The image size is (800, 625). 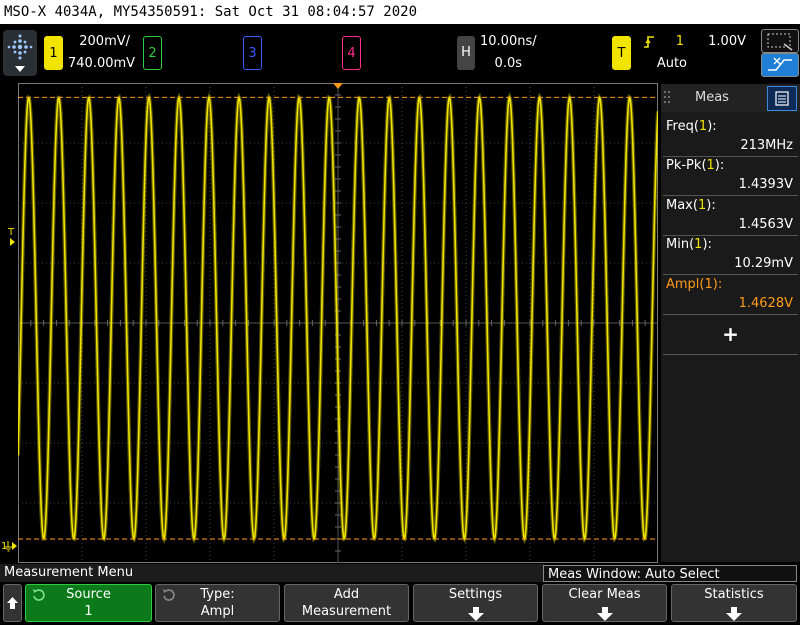 What do you see at coordinates (508, 63) in the screenshot?
I see `delay-value: 0.0s` at bounding box center [508, 63].